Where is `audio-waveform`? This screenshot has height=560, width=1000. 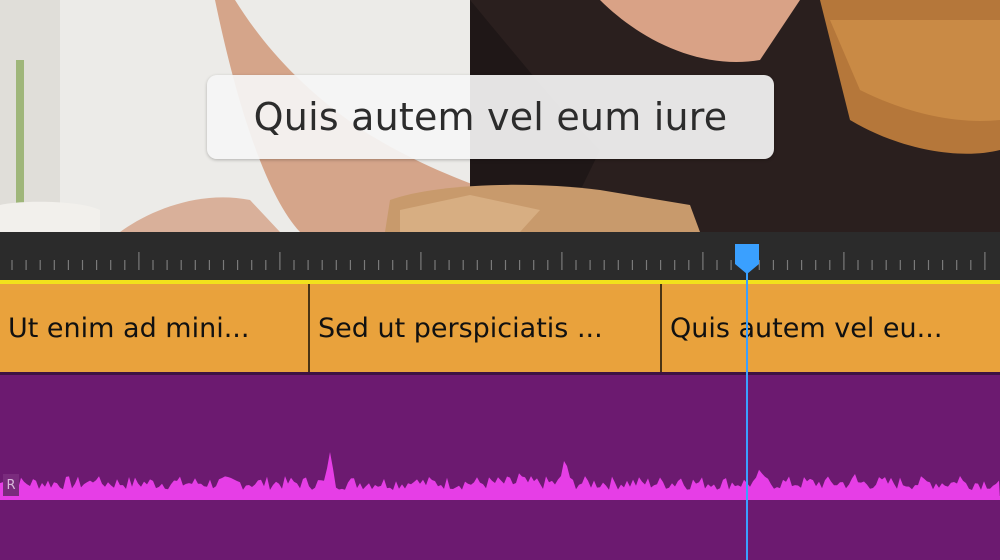
audio-waveform is located at coordinates (500, 476).